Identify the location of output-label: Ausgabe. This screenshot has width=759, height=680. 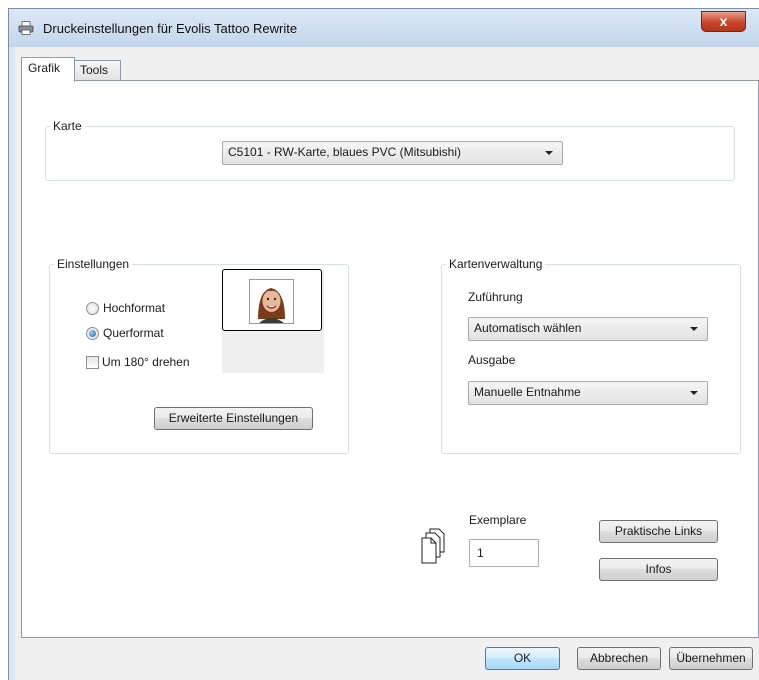
(492, 360).